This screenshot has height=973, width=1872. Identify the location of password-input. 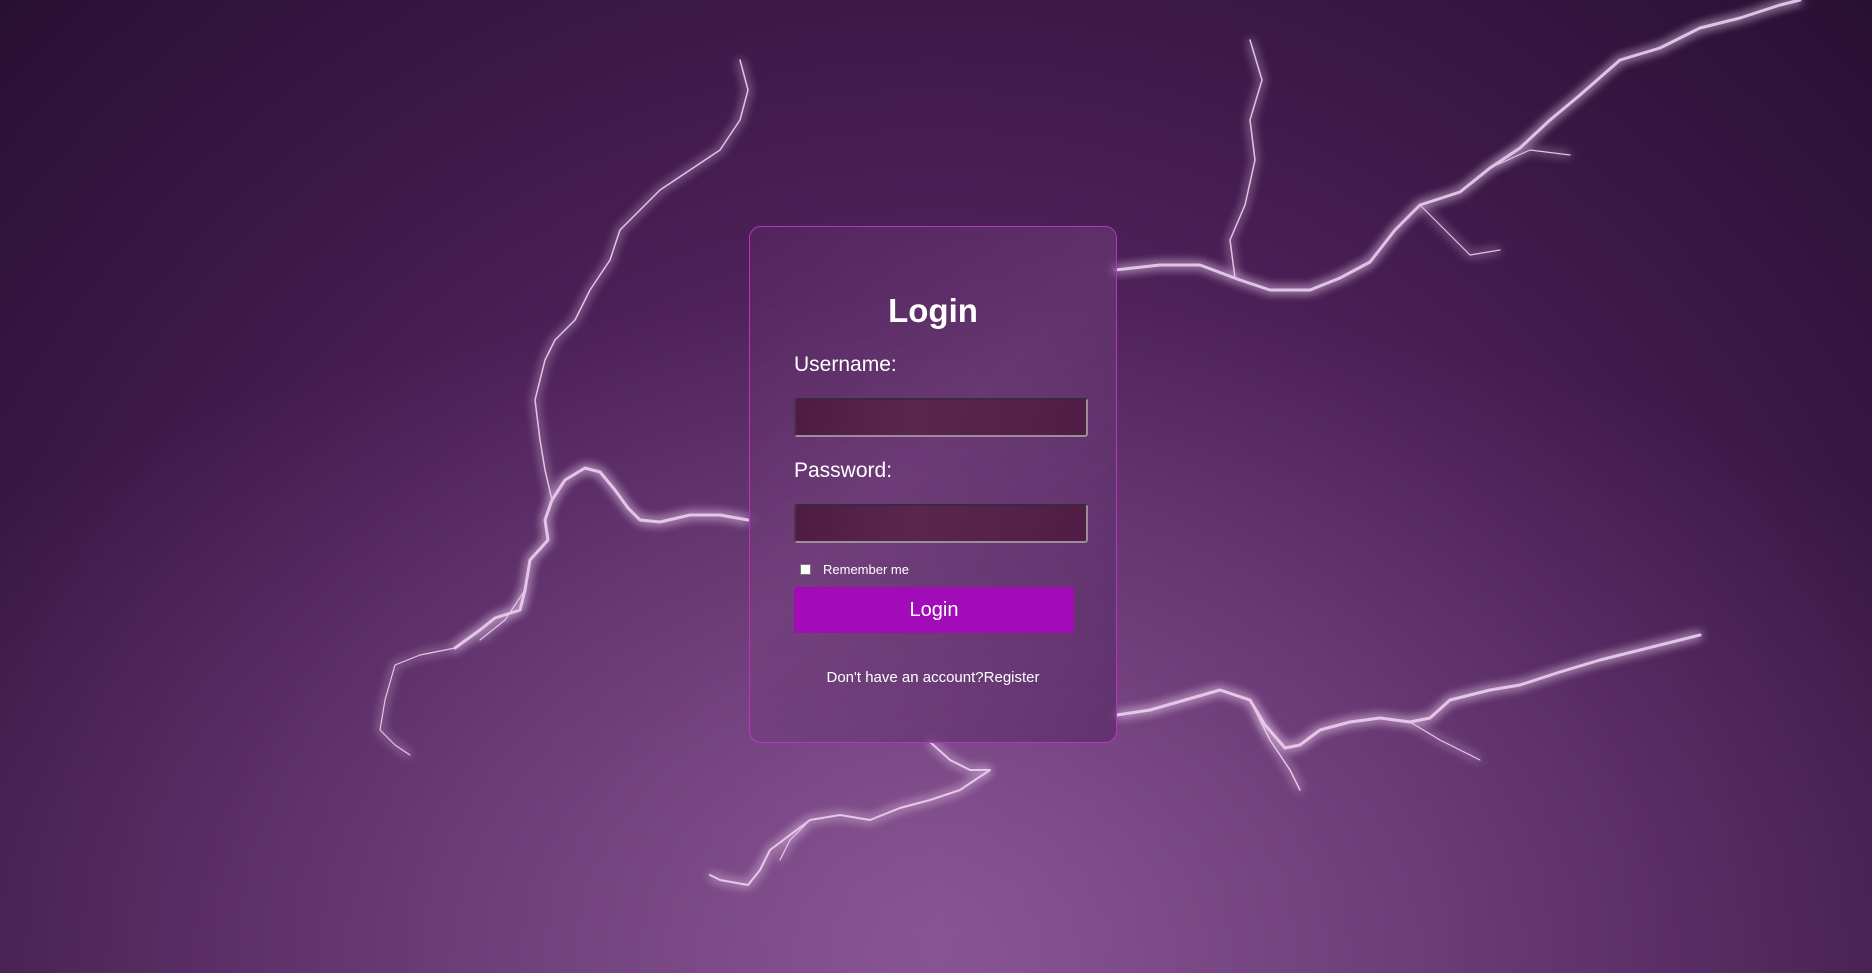
(941, 523).